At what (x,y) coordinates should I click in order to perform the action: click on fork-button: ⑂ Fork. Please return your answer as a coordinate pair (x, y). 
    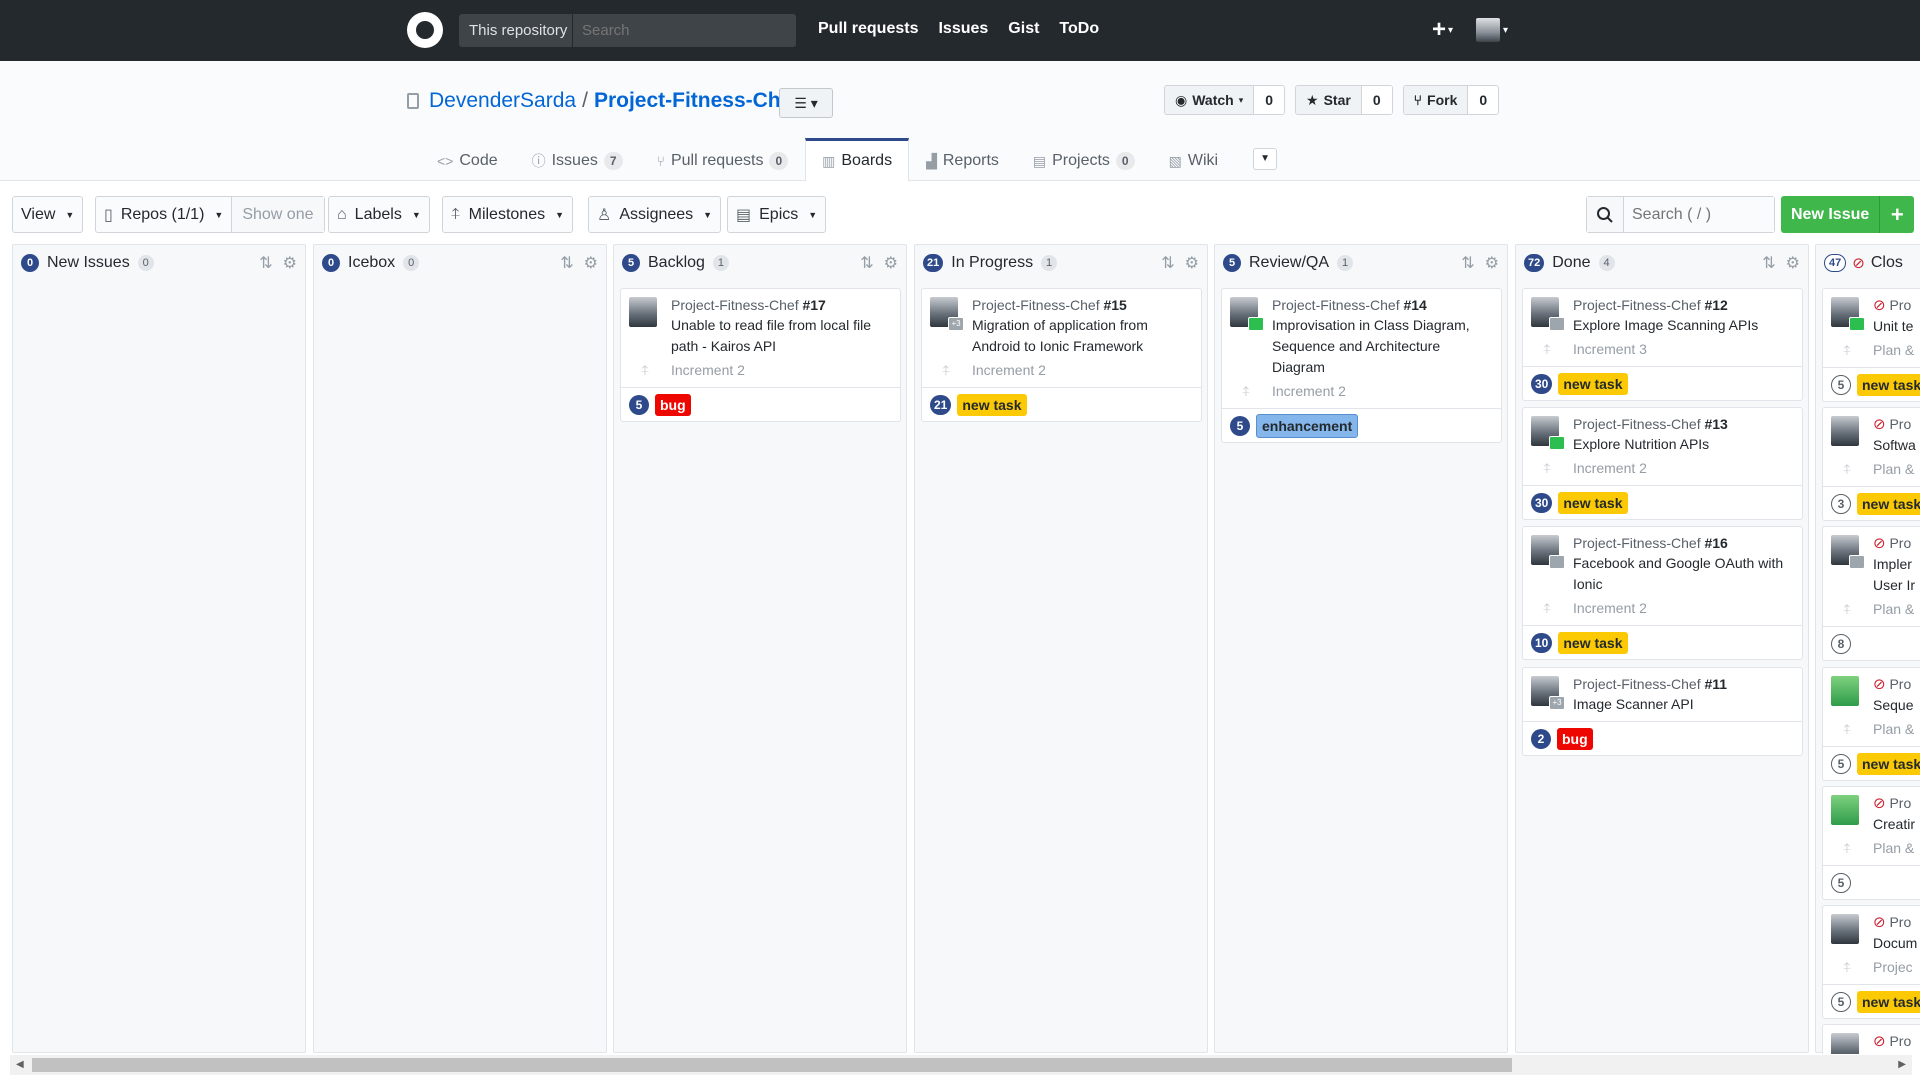
    Looking at the image, I should click on (1436, 100).